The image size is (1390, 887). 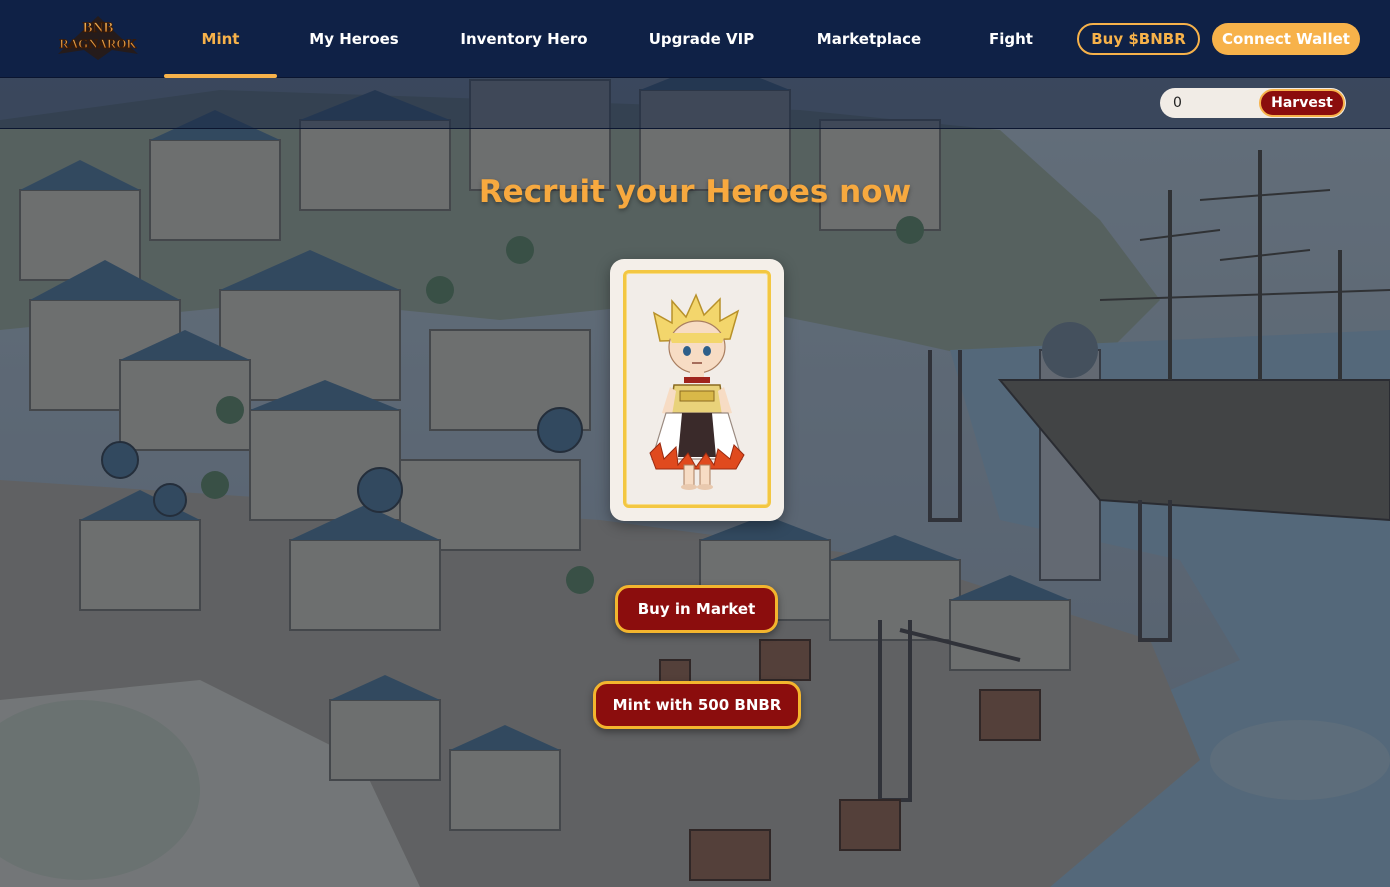 I want to click on hero-character-icon, so click(x=697, y=391).